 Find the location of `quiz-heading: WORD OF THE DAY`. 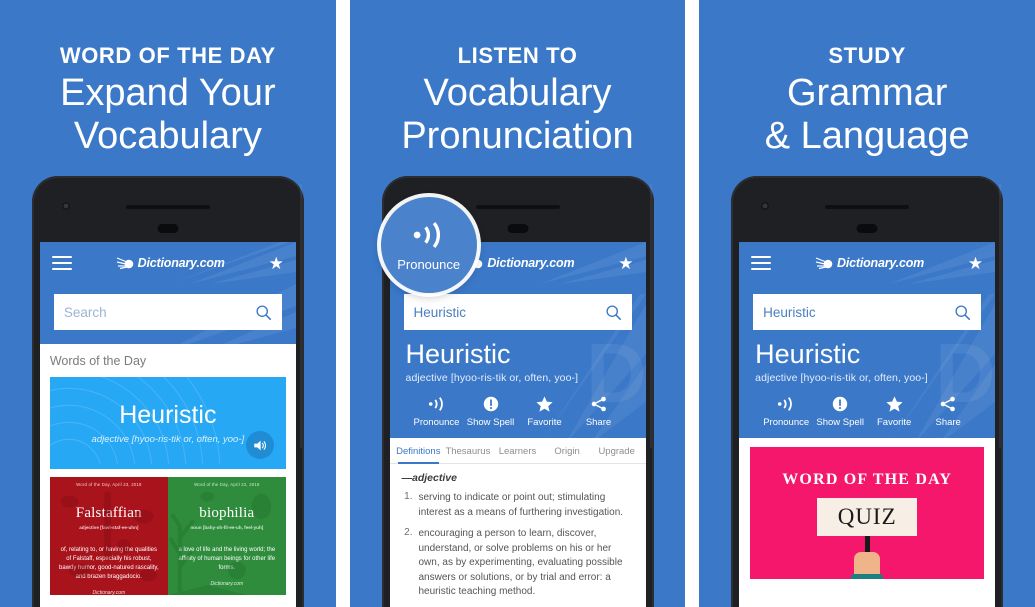

quiz-heading: WORD OF THE DAY is located at coordinates (867, 480).